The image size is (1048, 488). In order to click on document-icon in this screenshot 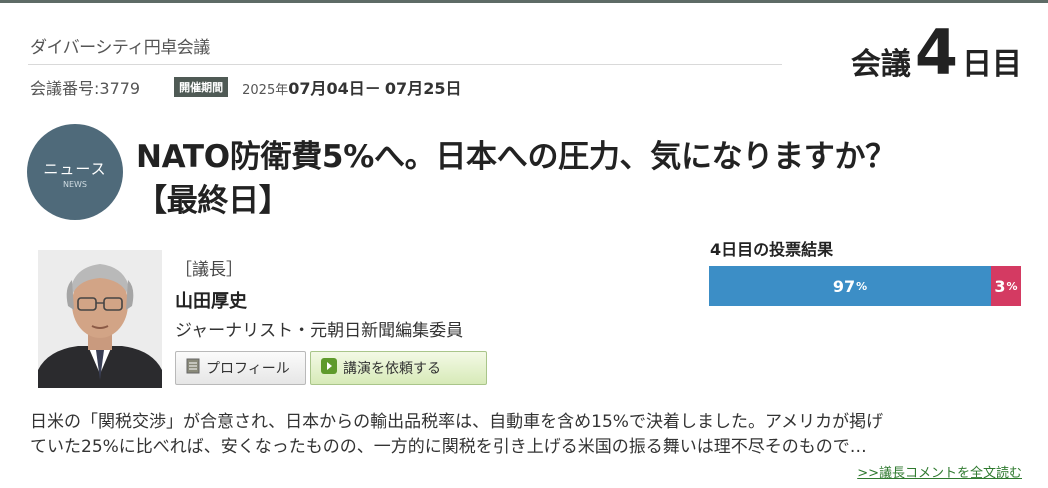, I will do `click(193, 368)`.